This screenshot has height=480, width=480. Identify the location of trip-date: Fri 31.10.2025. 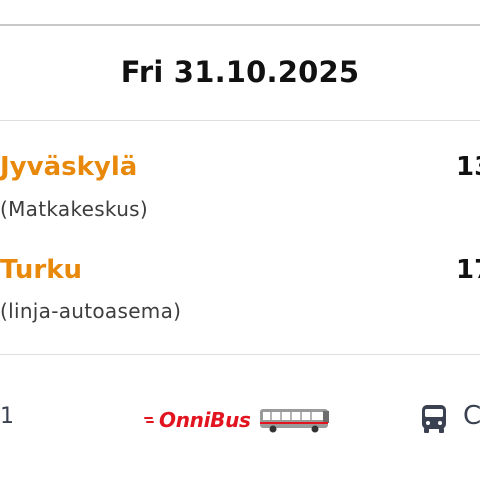
(240, 72).